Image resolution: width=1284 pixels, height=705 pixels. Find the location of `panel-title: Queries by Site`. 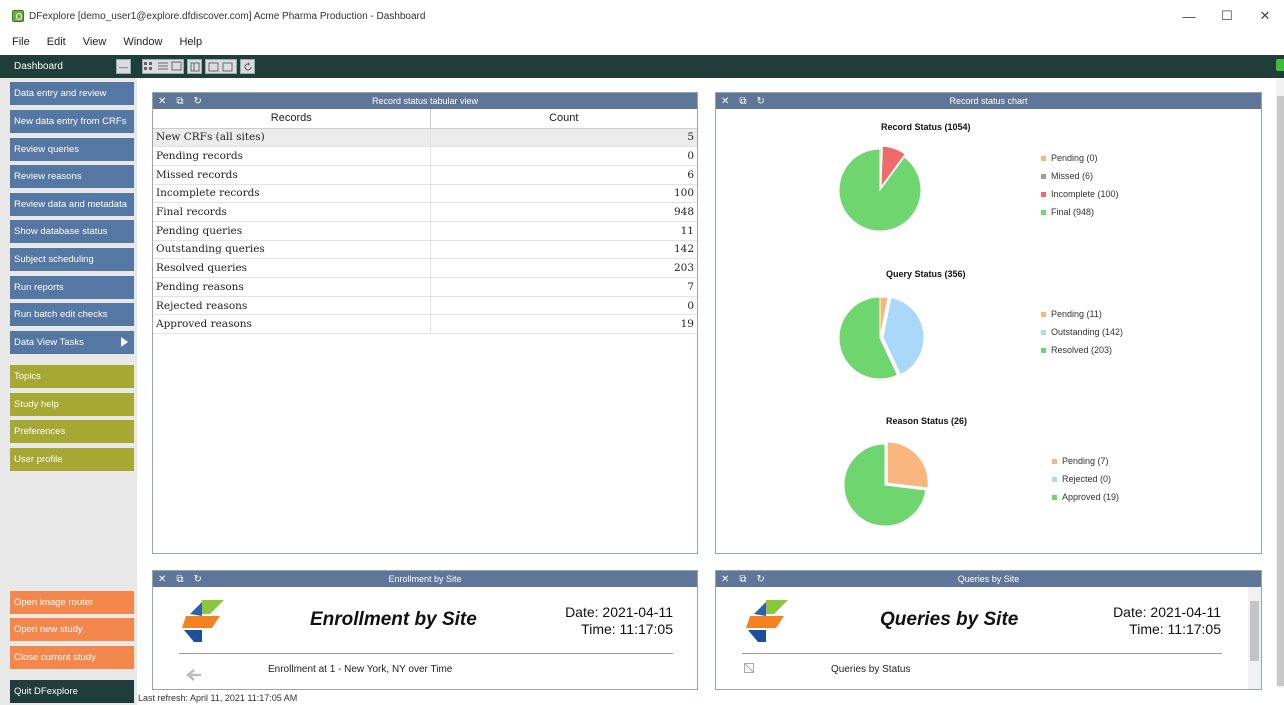

panel-title: Queries by Site is located at coordinates (988, 579).